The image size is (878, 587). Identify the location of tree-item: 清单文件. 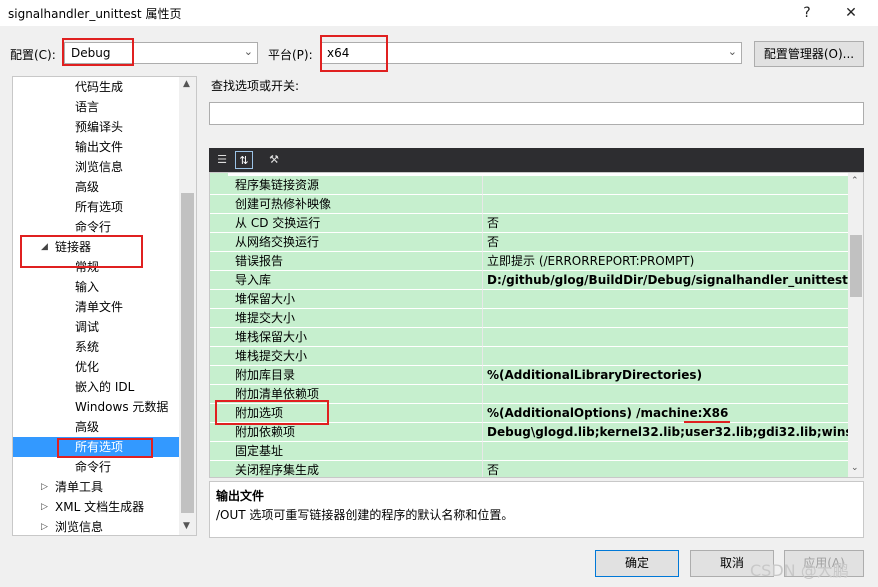
(99, 307).